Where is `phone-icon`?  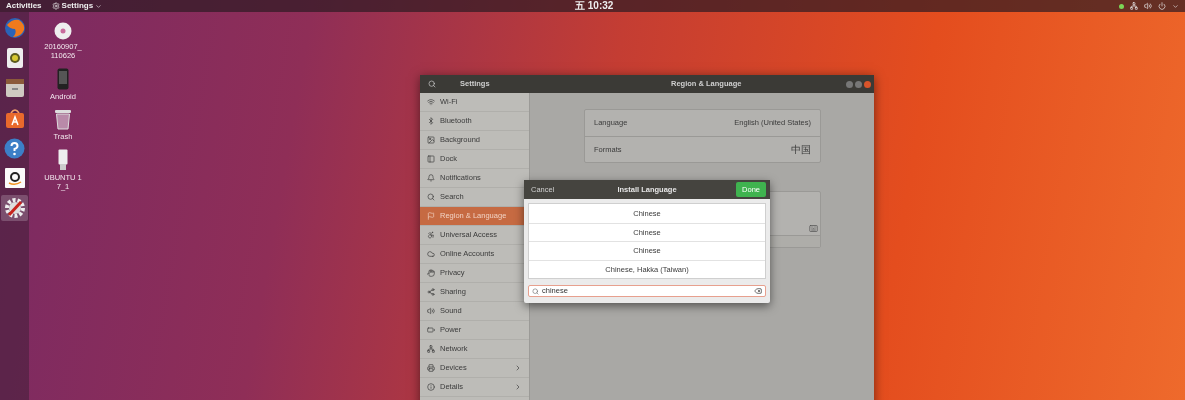 phone-icon is located at coordinates (63, 79).